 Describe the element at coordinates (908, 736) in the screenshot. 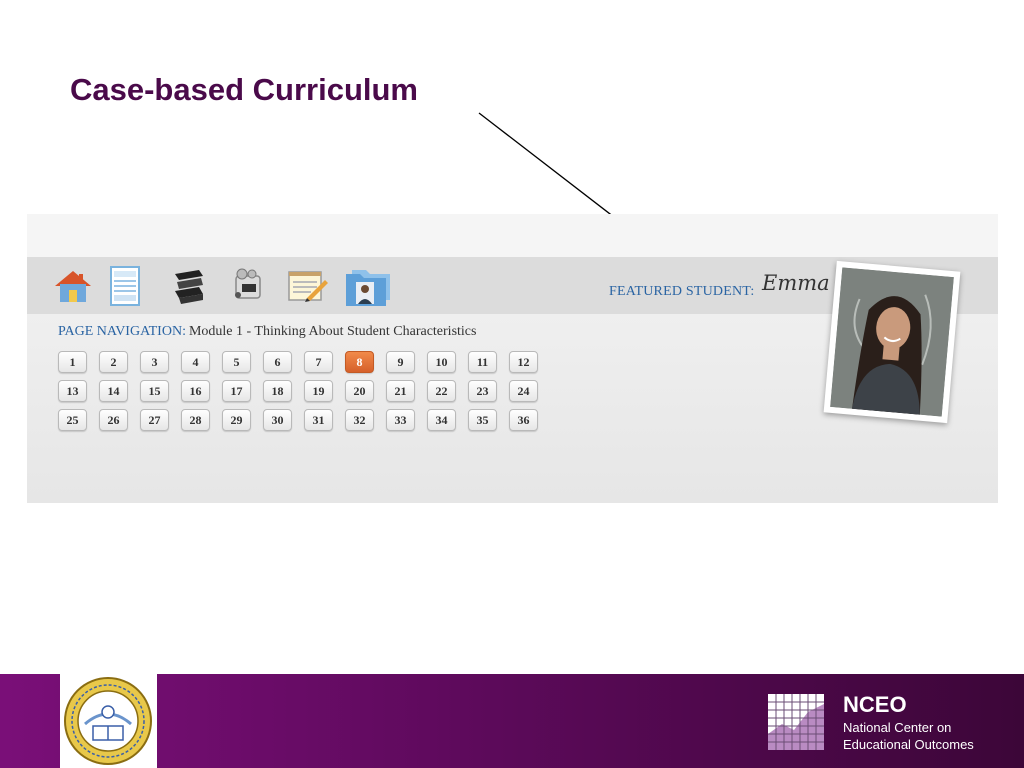

I see `nceo-full-name: National Center on Educational Outcomes` at that location.